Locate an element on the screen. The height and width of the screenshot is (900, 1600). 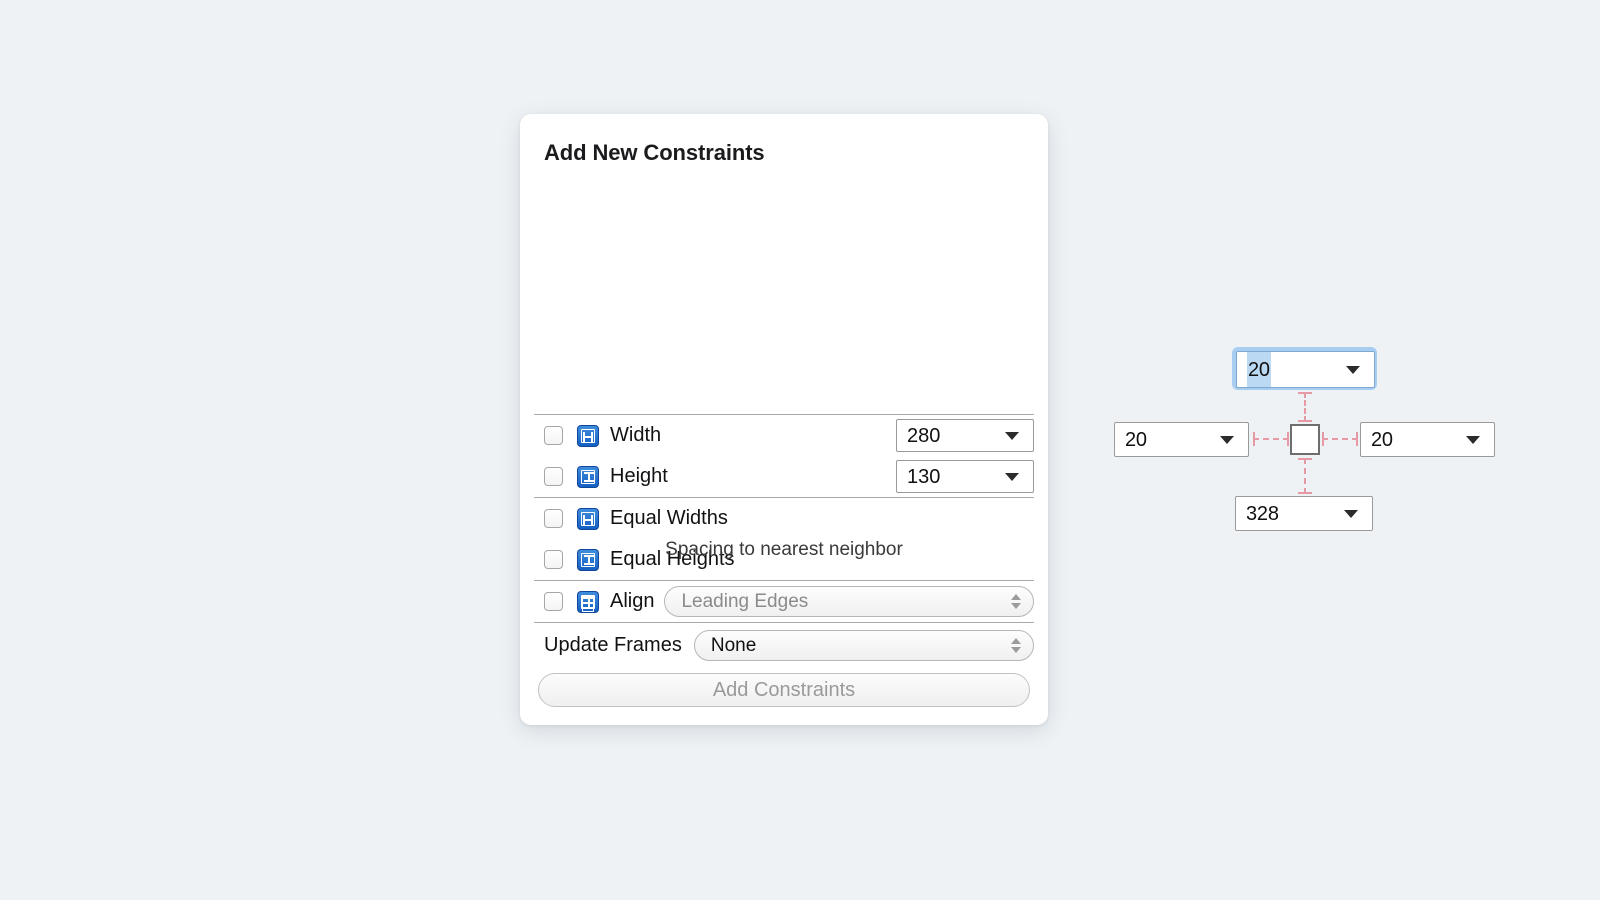
width-value-combobox: 280 is located at coordinates (965, 435).